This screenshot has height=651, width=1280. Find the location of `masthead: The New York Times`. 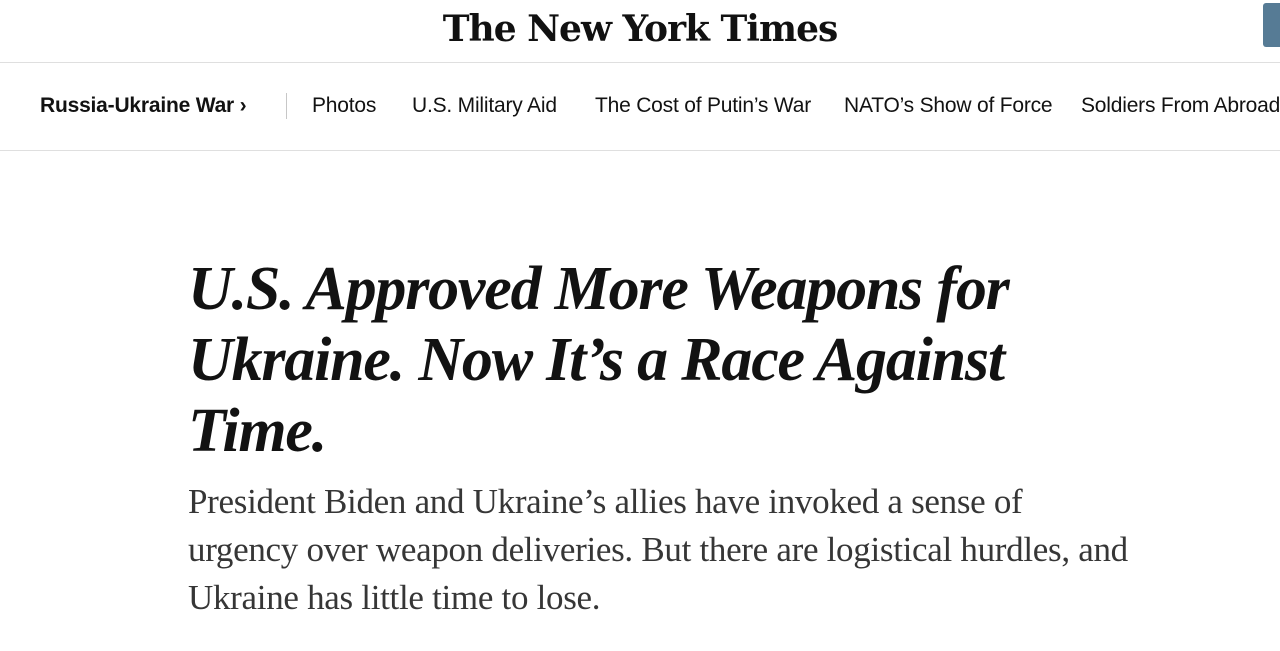

masthead: The New York Times is located at coordinates (640, 31).